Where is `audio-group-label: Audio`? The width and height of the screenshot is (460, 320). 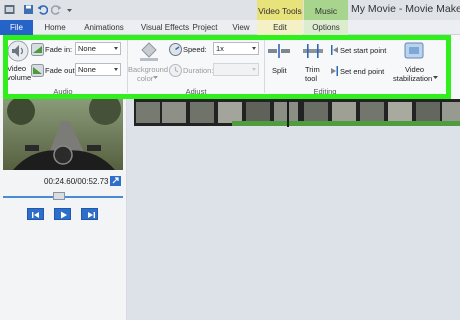 audio-group-label: Audio is located at coordinates (63, 91).